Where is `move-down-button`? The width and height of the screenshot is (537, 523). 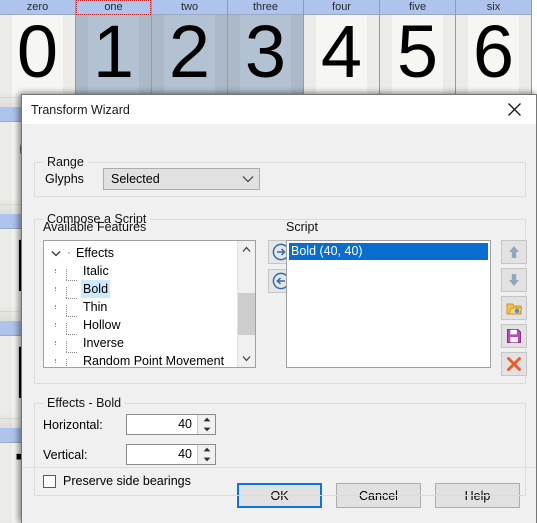 move-down-button is located at coordinates (514, 280).